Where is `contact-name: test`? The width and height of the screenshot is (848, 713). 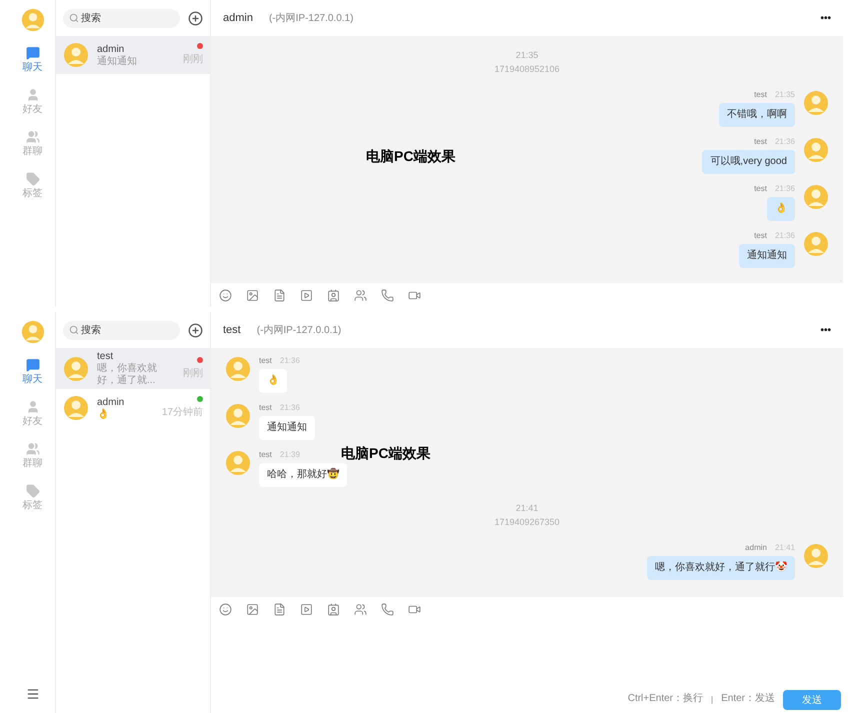
contact-name: test is located at coordinates (105, 356).